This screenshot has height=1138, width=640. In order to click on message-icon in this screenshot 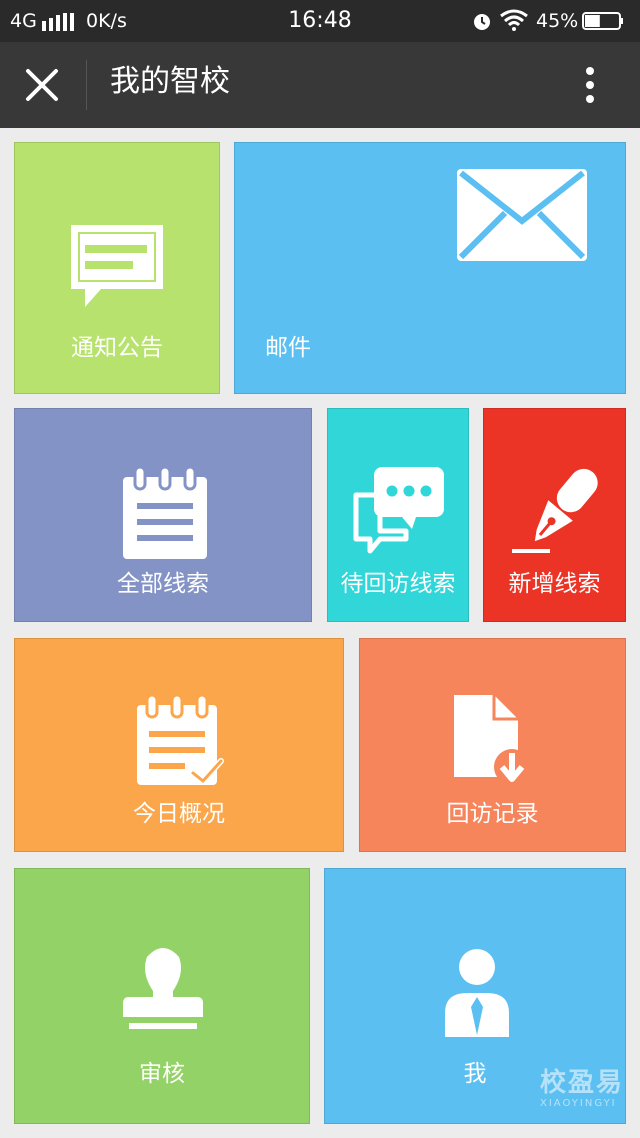, I will do `click(117, 266)`.